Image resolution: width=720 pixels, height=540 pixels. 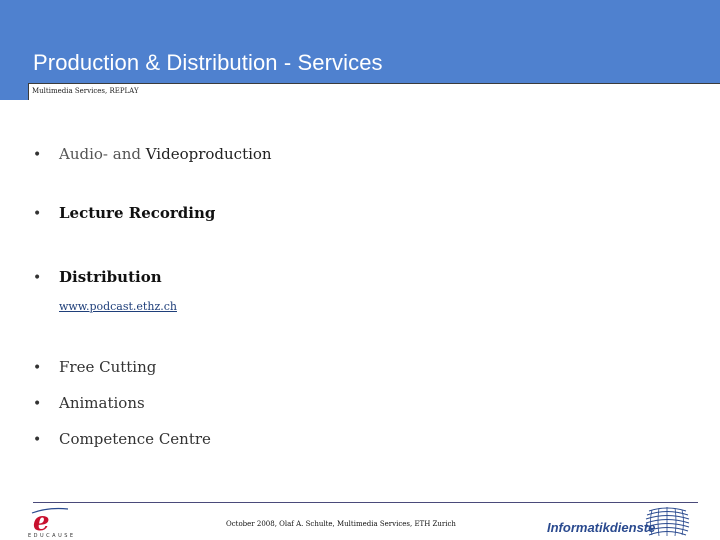 I want to click on bullet-text-part: Audio- and, so click(x=102, y=154).